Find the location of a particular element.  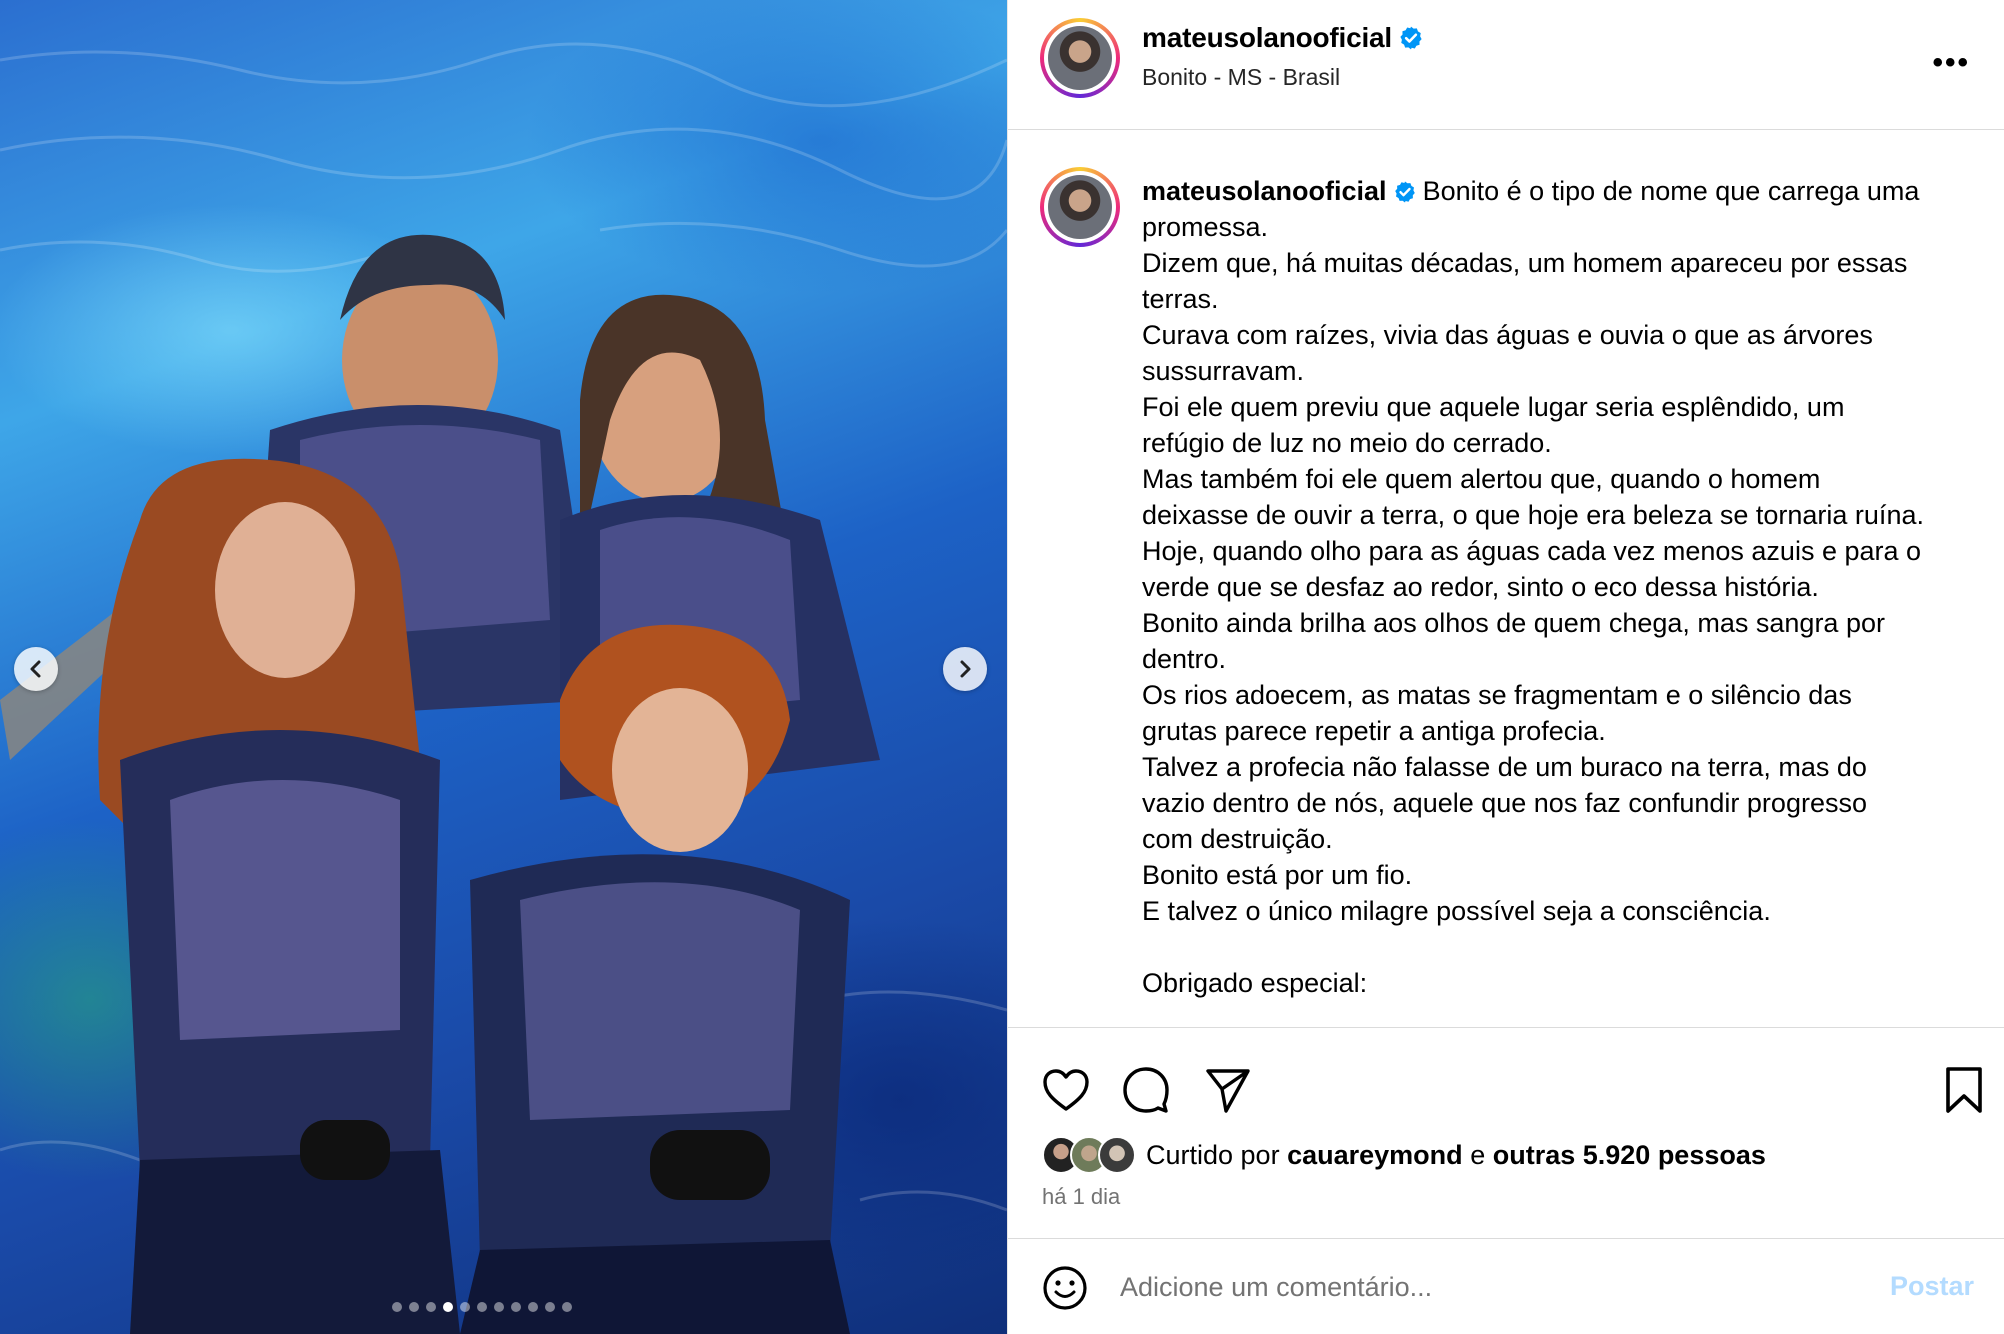

author-avatar is located at coordinates (1080, 58).